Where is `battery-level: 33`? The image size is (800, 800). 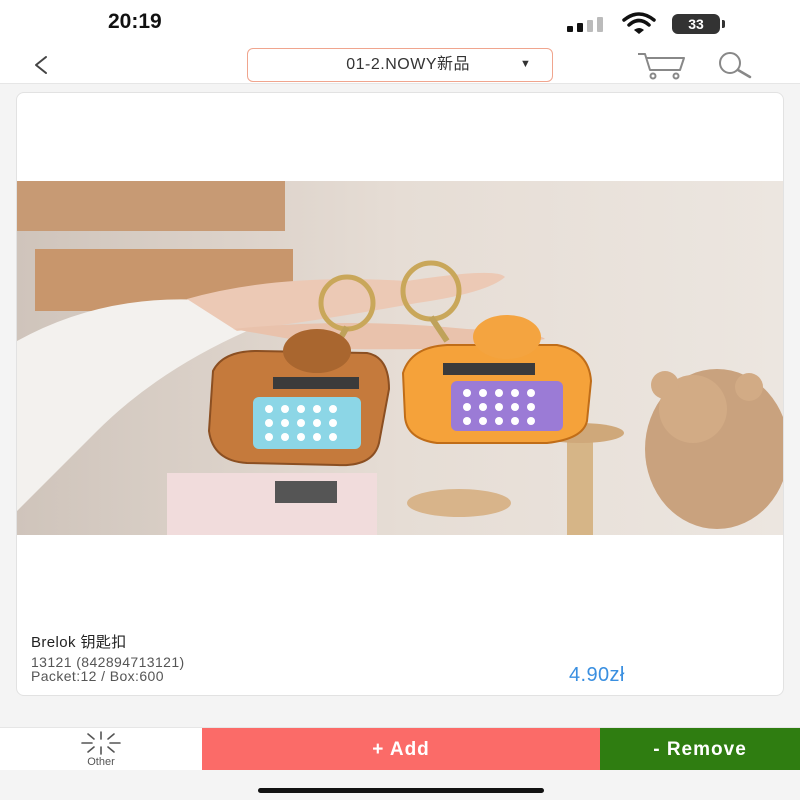 battery-level: 33 is located at coordinates (696, 24).